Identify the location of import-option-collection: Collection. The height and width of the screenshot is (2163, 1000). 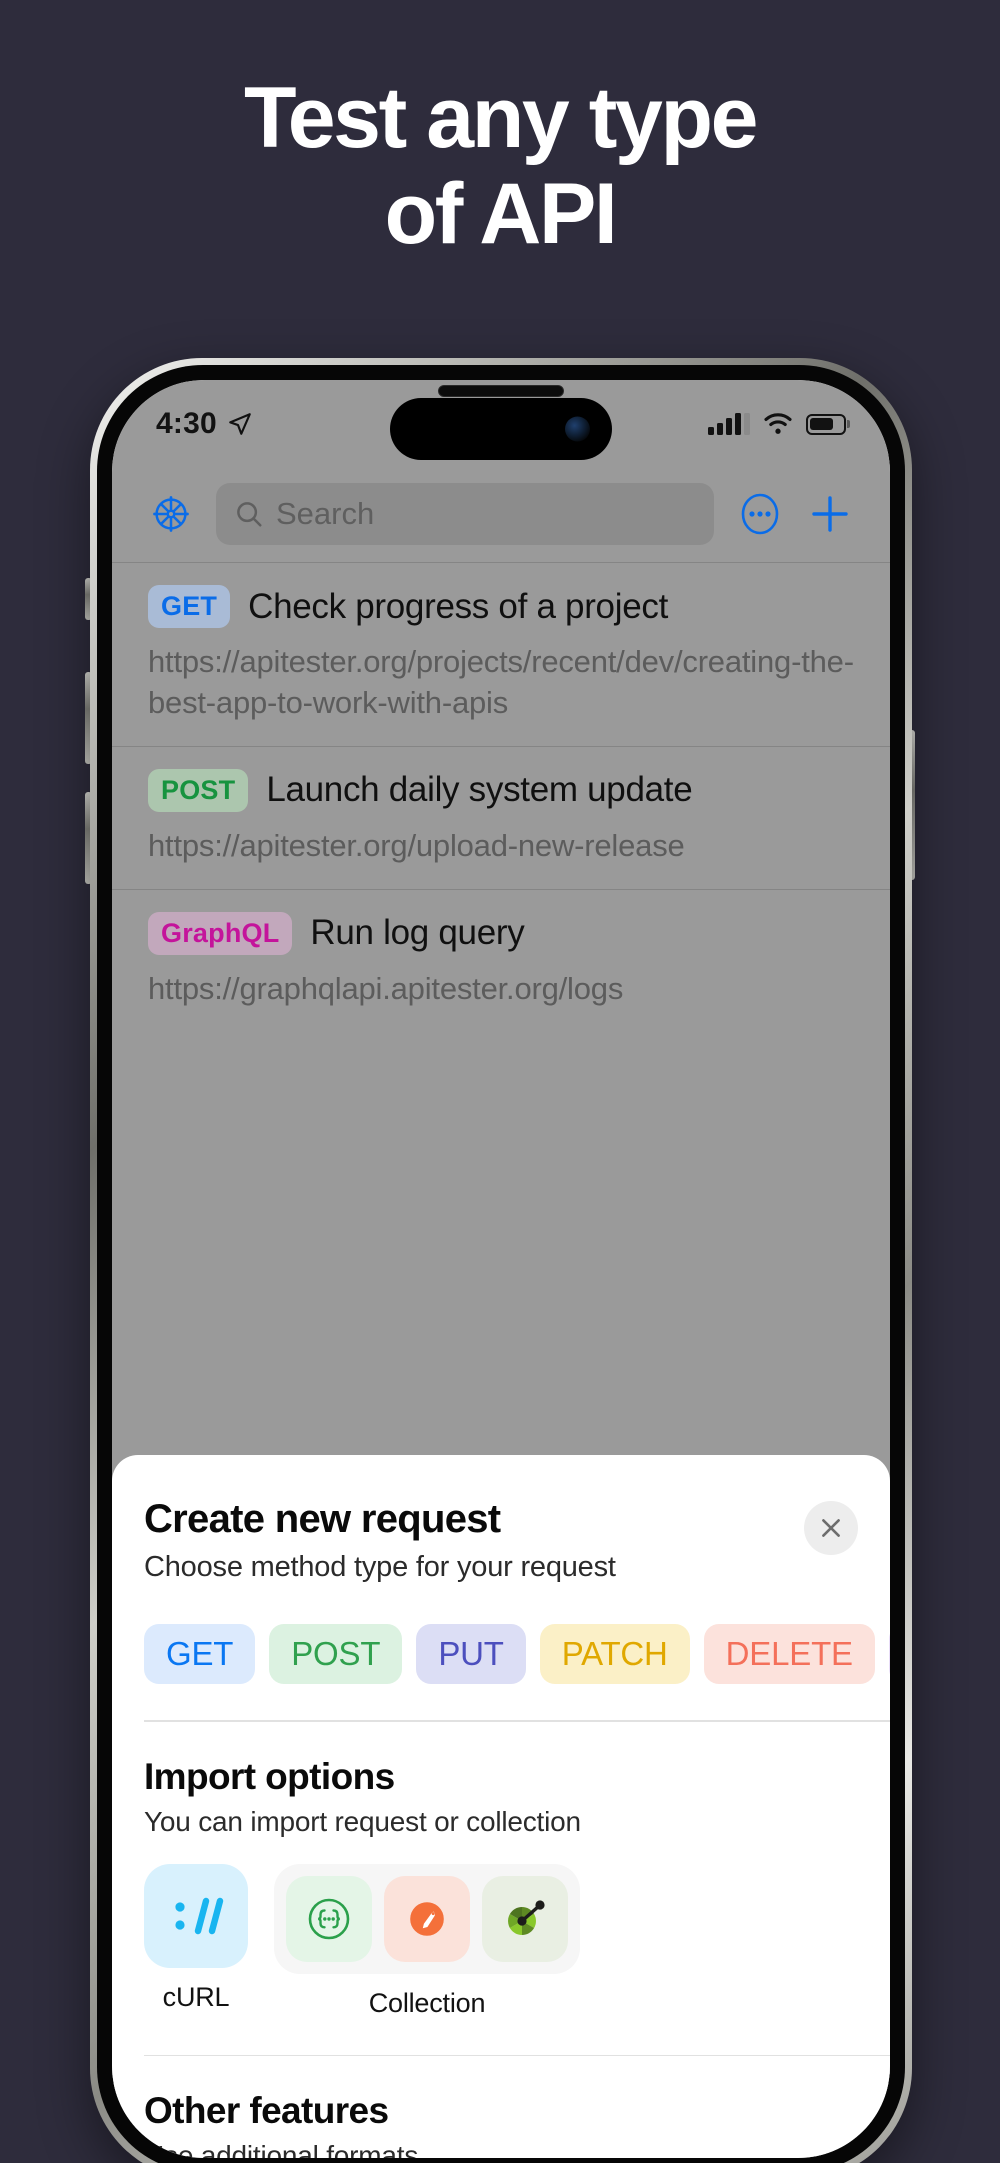
(427, 1941).